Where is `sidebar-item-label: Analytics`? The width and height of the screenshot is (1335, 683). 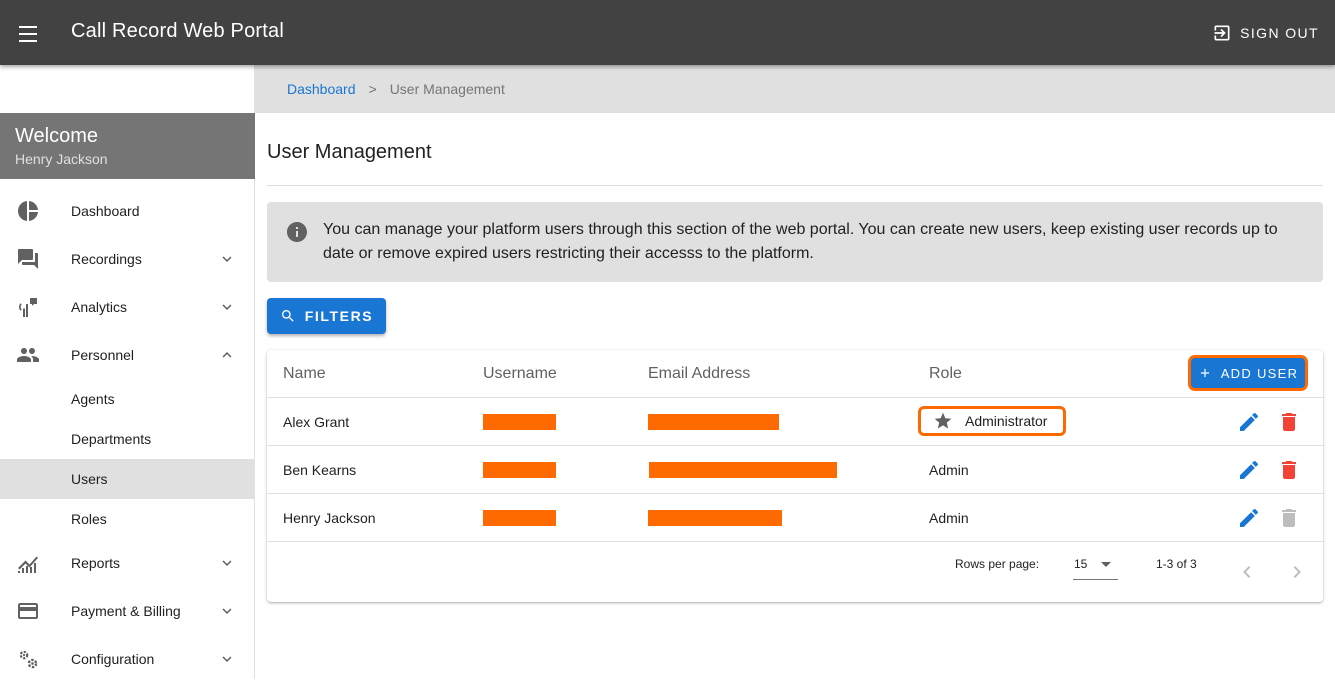 sidebar-item-label: Analytics is located at coordinates (99, 307).